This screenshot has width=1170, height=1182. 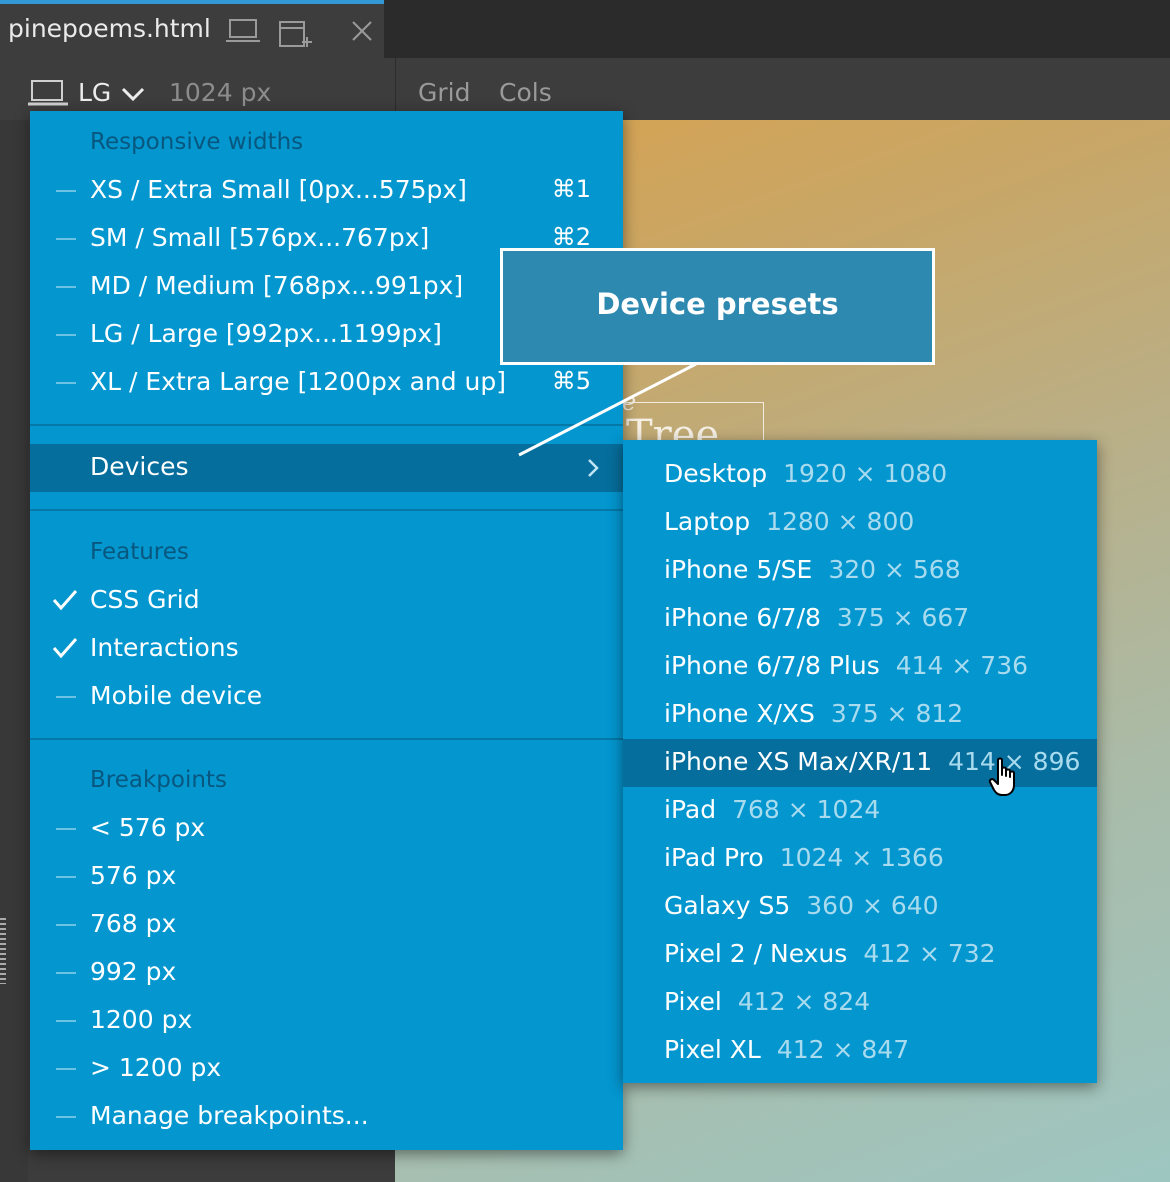 What do you see at coordinates (444, 92) in the screenshot?
I see `grid-toggle: Grid` at bounding box center [444, 92].